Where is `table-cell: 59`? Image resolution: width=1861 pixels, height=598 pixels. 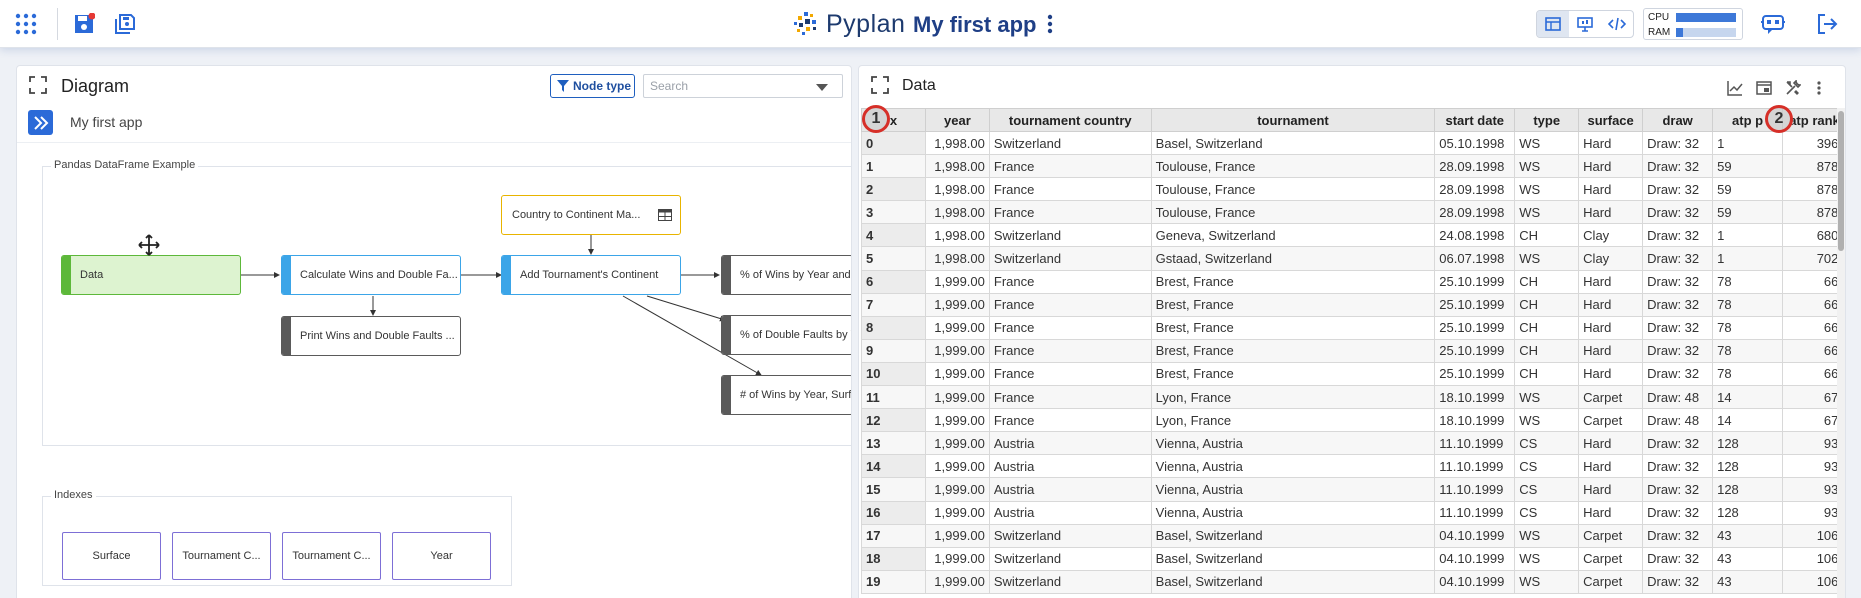
table-cell: 59 is located at coordinates (1747, 189).